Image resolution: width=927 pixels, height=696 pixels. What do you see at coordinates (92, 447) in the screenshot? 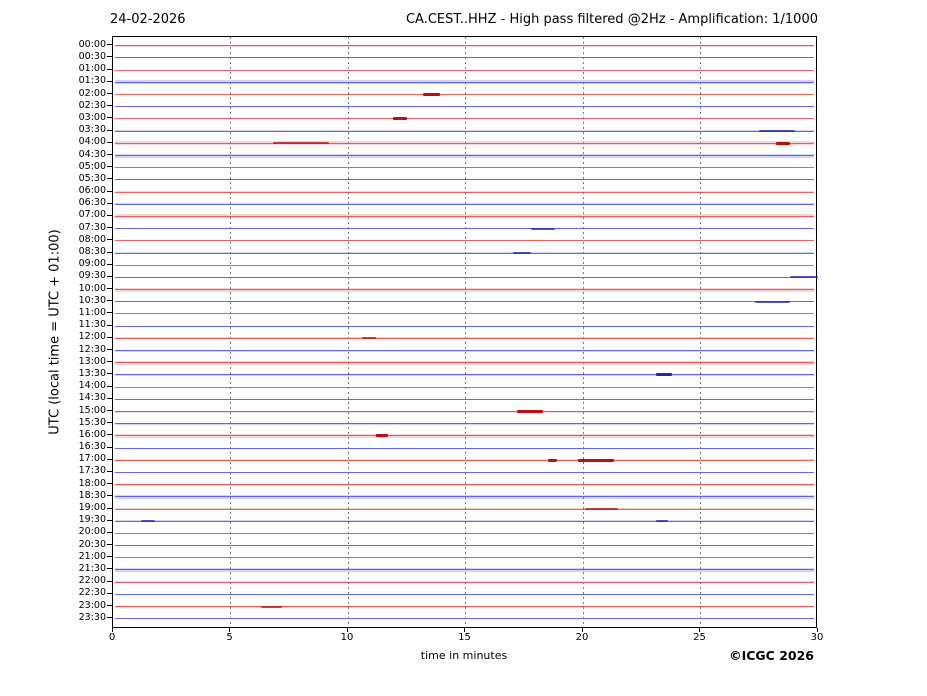
I see `trace-time-label: 16:30` at bounding box center [92, 447].